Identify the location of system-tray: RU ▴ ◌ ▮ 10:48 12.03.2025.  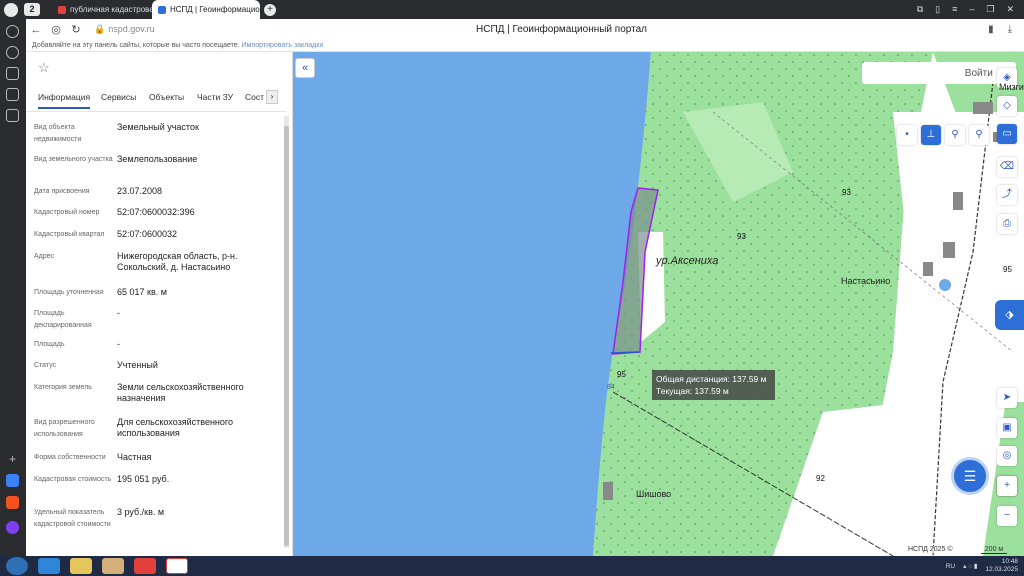
(985, 566).